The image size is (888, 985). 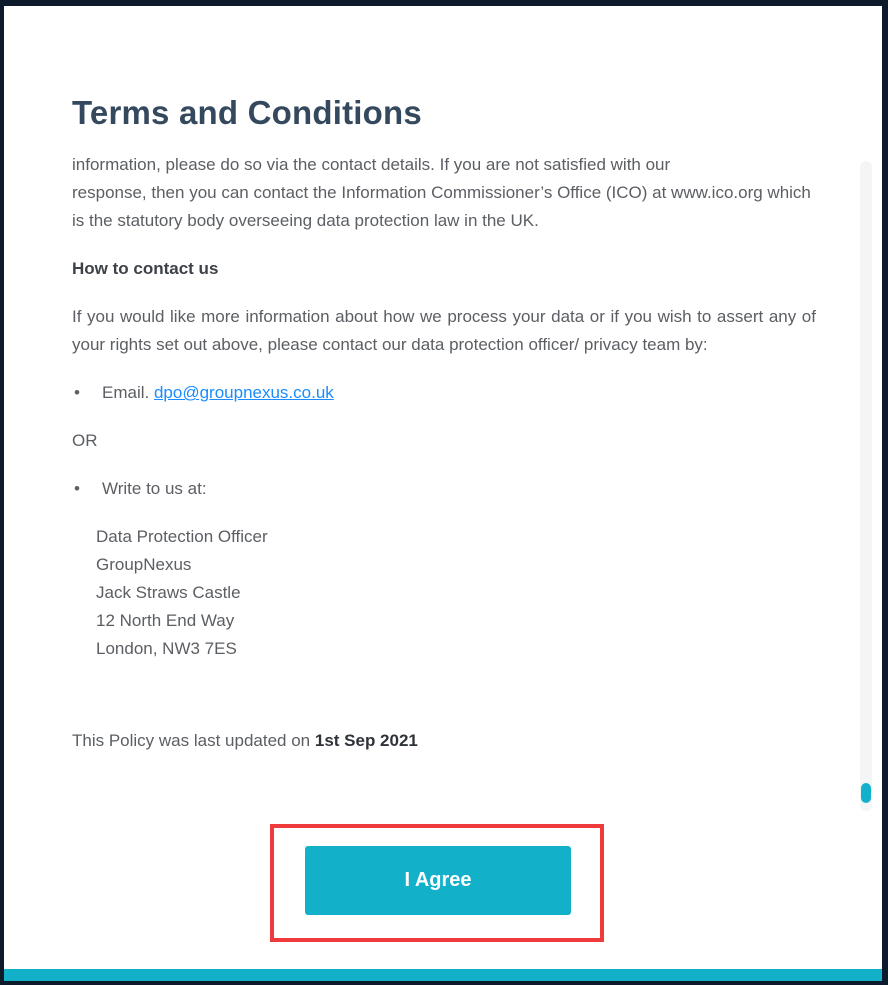 I want to click on address-line: GroupNexus, so click(x=144, y=564).